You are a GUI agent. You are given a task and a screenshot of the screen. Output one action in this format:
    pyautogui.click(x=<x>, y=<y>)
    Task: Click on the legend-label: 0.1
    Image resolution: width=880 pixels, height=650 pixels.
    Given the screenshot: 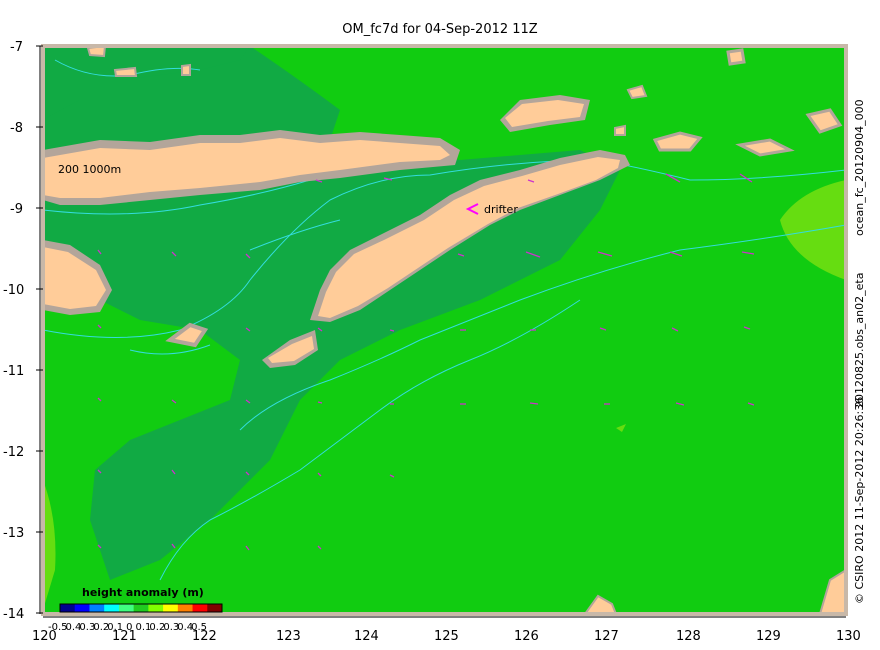 What is the action you would take?
    pyautogui.click(x=115, y=627)
    